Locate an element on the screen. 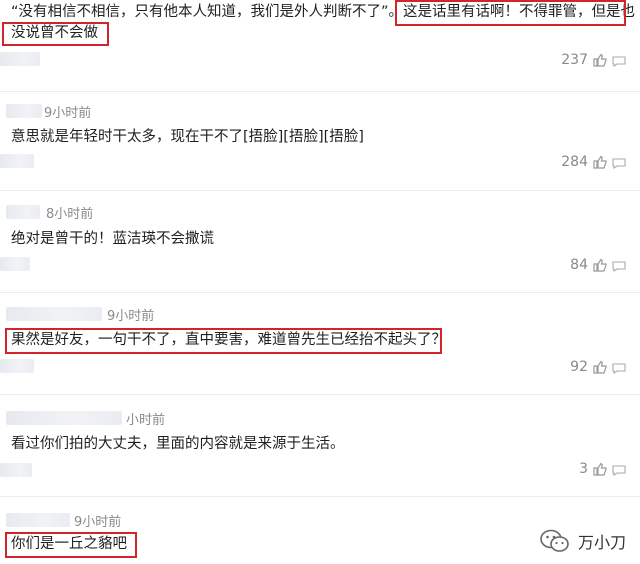 The height and width of the screenshot is (564, 640). like-button: 84 is located at coordinates (598, 265).